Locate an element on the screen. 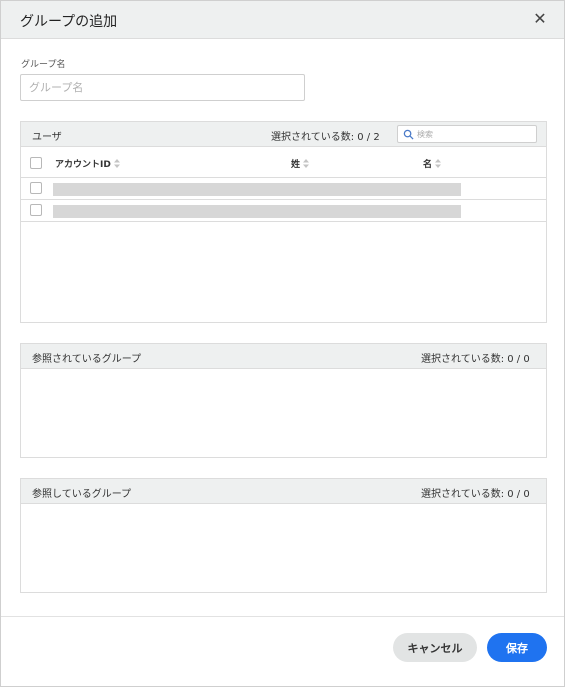  users-selected-count: 選択されている数: 0 / 2 is located at coordinates (325, 137).